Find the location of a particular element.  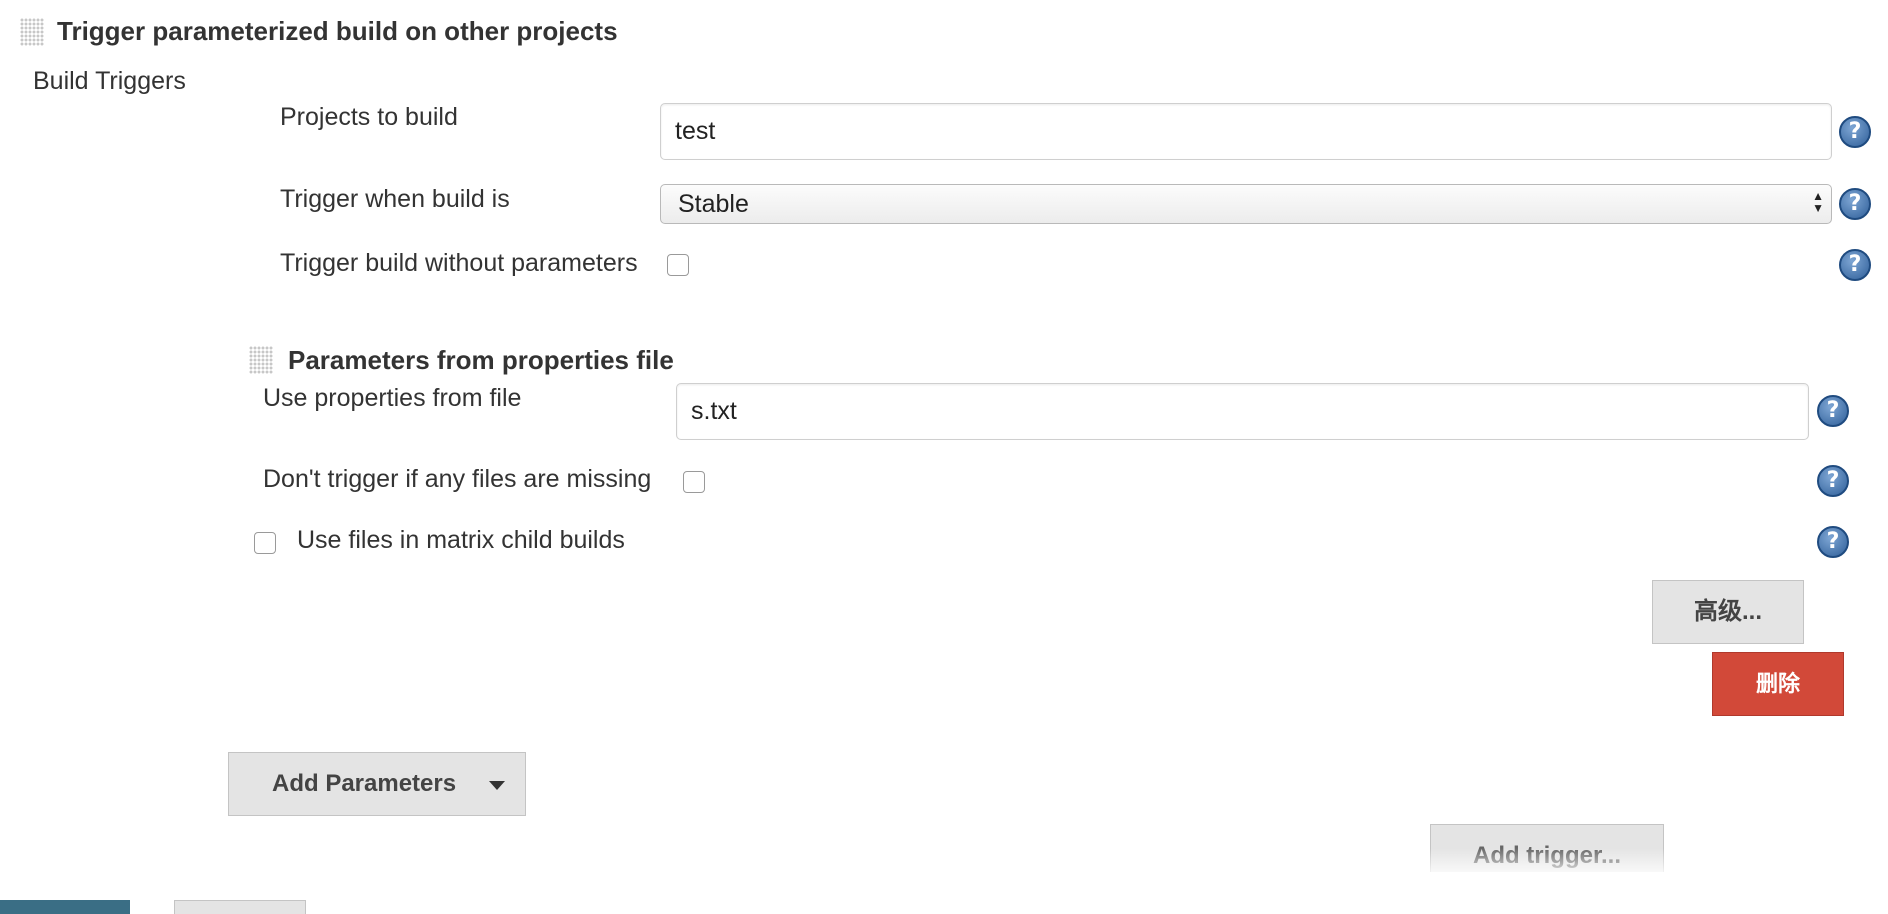

caret-down-icon is located at coordinates (497, 785).